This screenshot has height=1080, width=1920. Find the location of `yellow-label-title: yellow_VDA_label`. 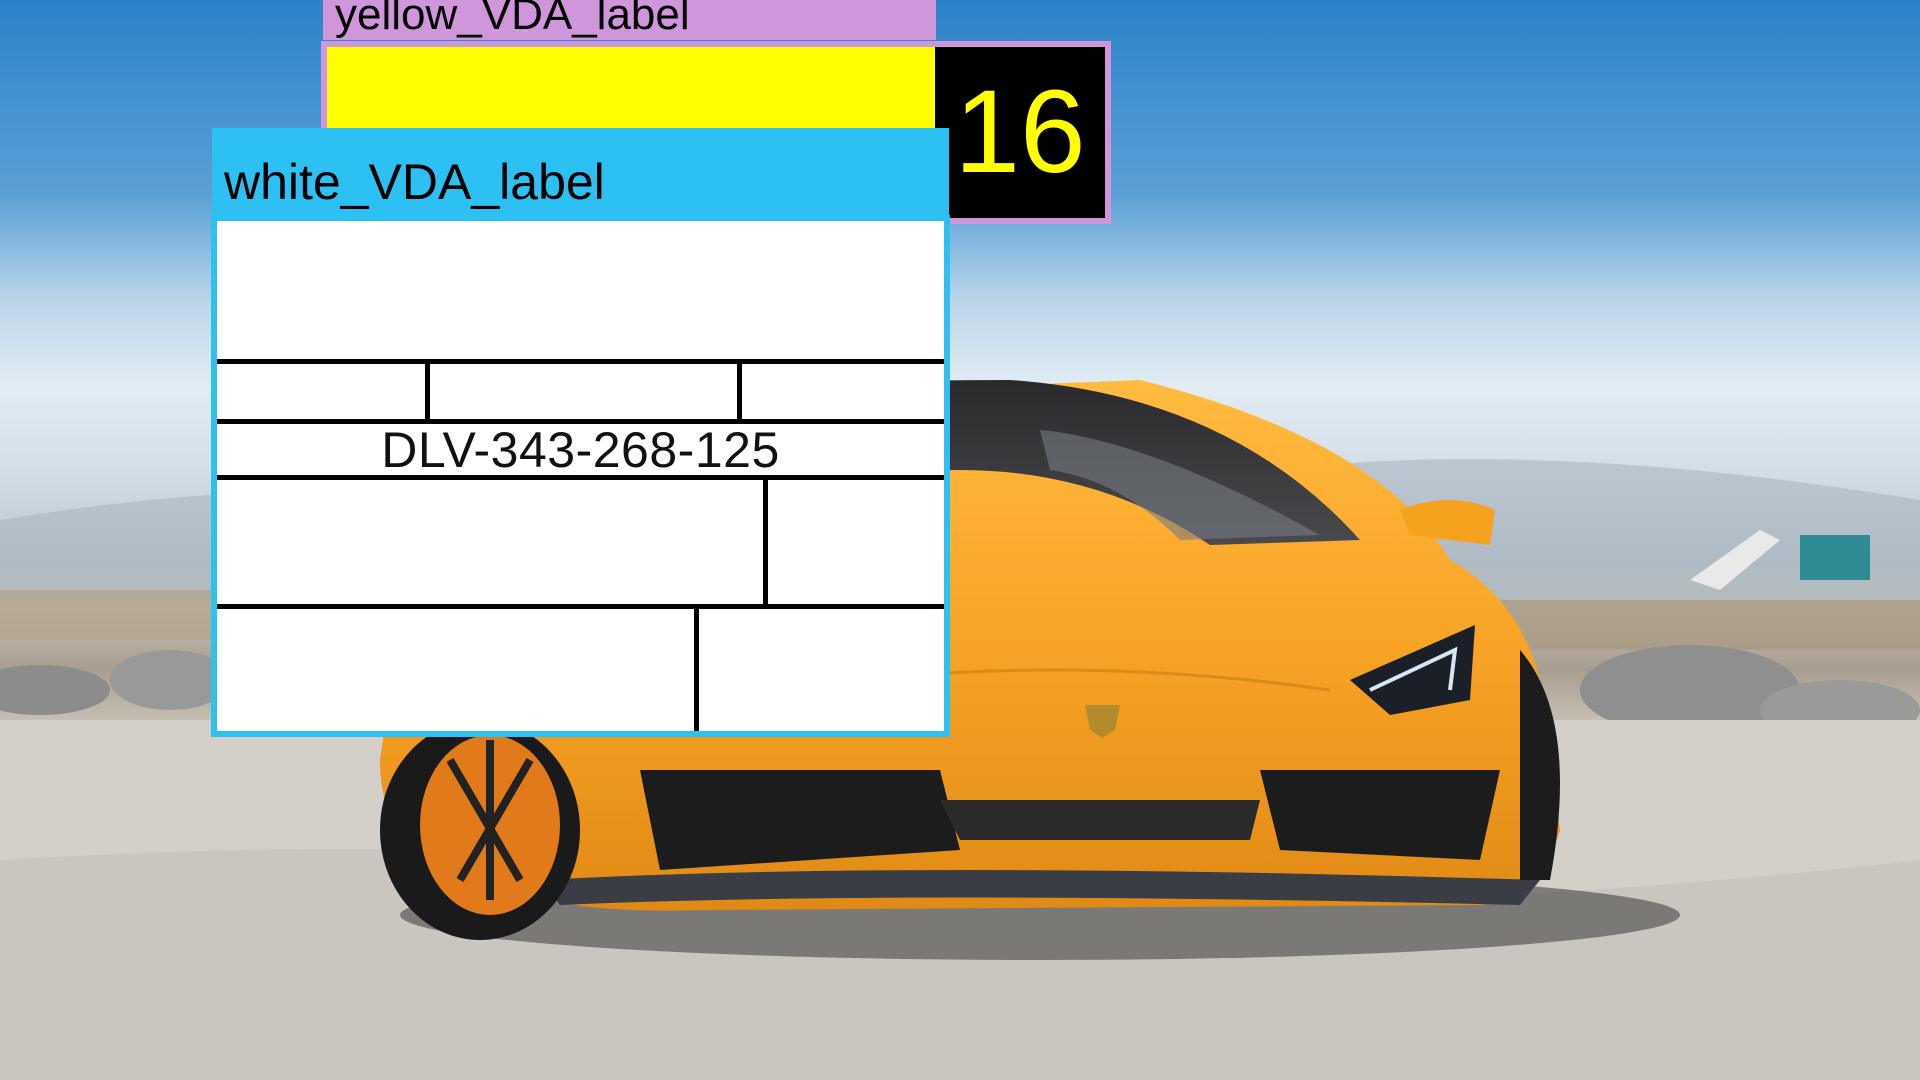

yellow-label-title: yellow_VDA_label is located at coordinates (512, 19).